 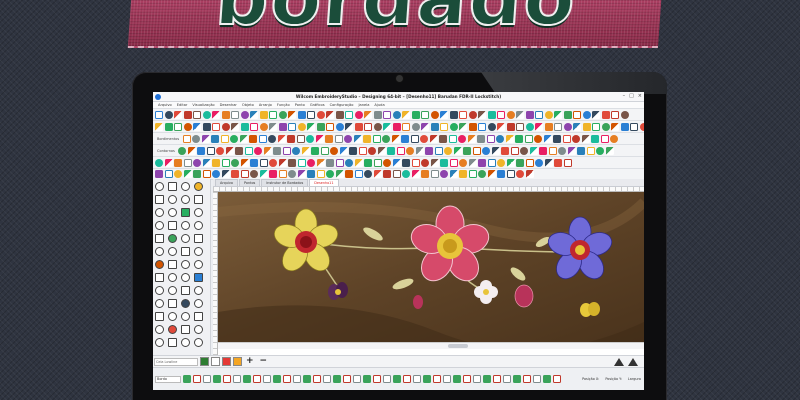 I want to click on menu-item: Ajuda, so click(x=379, y=105).